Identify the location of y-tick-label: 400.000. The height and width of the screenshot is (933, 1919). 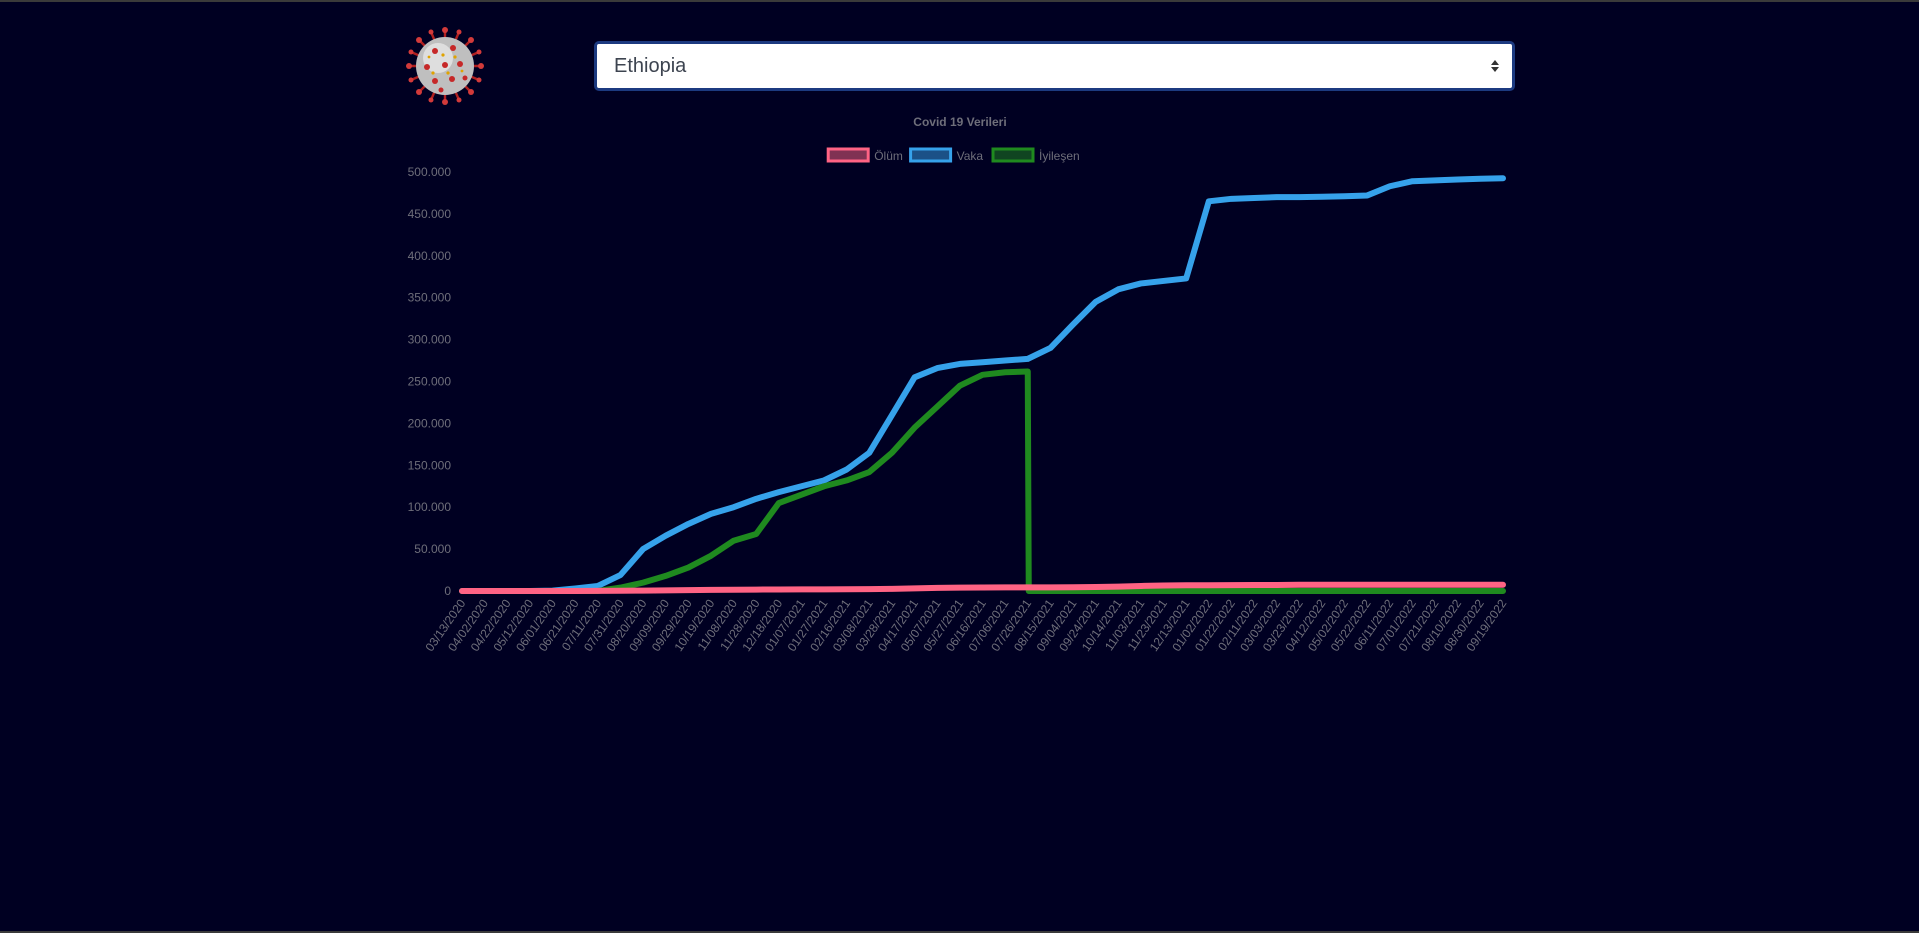
(430, 256).